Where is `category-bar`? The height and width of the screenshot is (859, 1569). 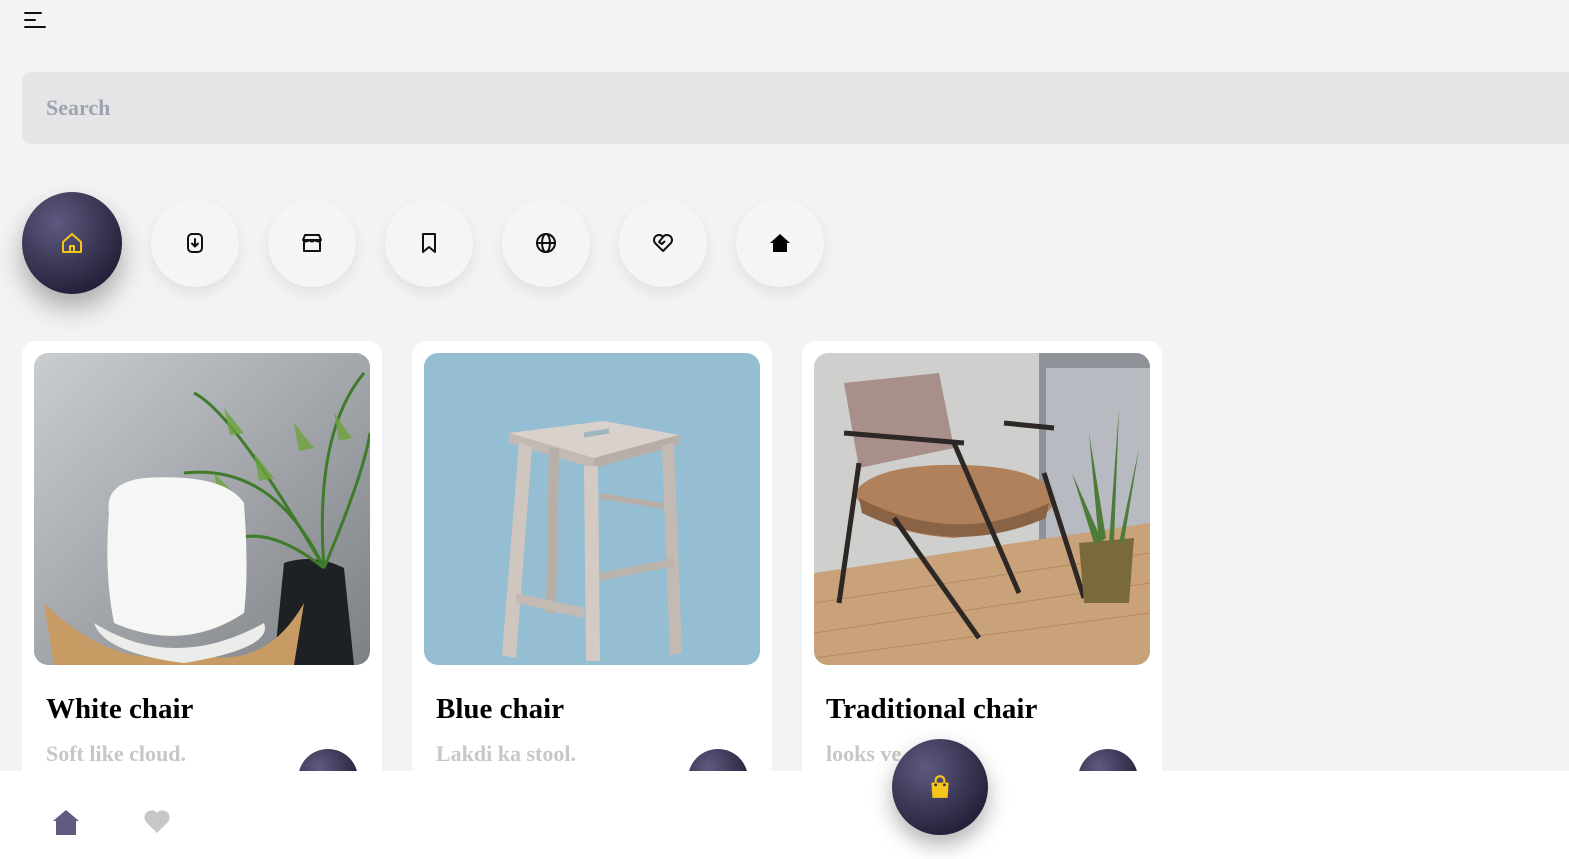
category-bar is located at coordinates (437, 243).